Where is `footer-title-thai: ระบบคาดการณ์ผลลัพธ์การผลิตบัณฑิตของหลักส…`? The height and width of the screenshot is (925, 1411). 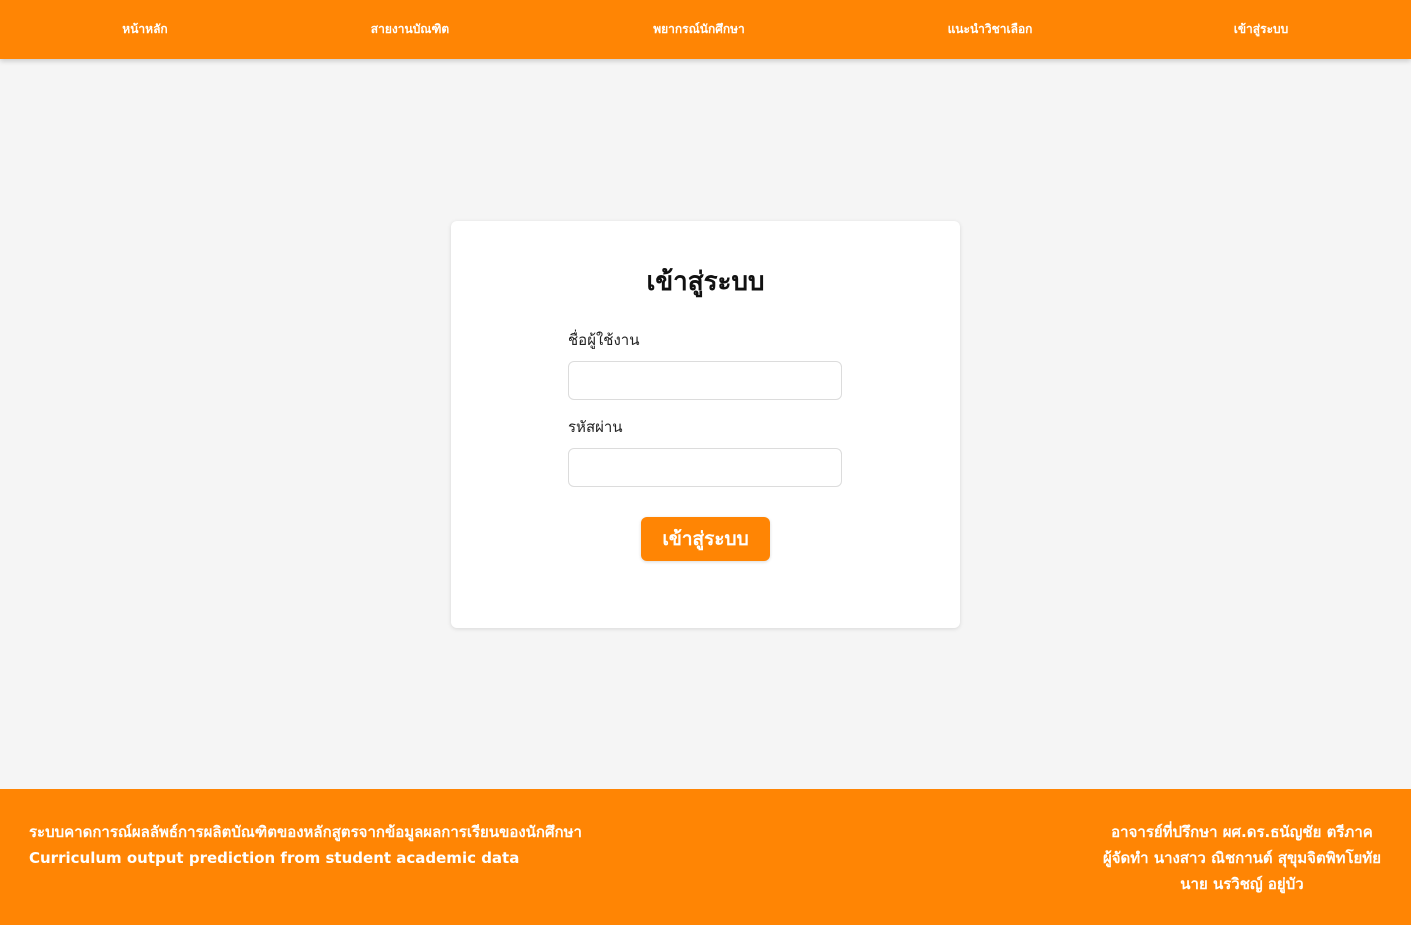 footer-title-thai: ระบบคาดการณ์ผลลัพธ์การผลิตบัณฑิตของหลักส… is located at coordinates (305, 832).